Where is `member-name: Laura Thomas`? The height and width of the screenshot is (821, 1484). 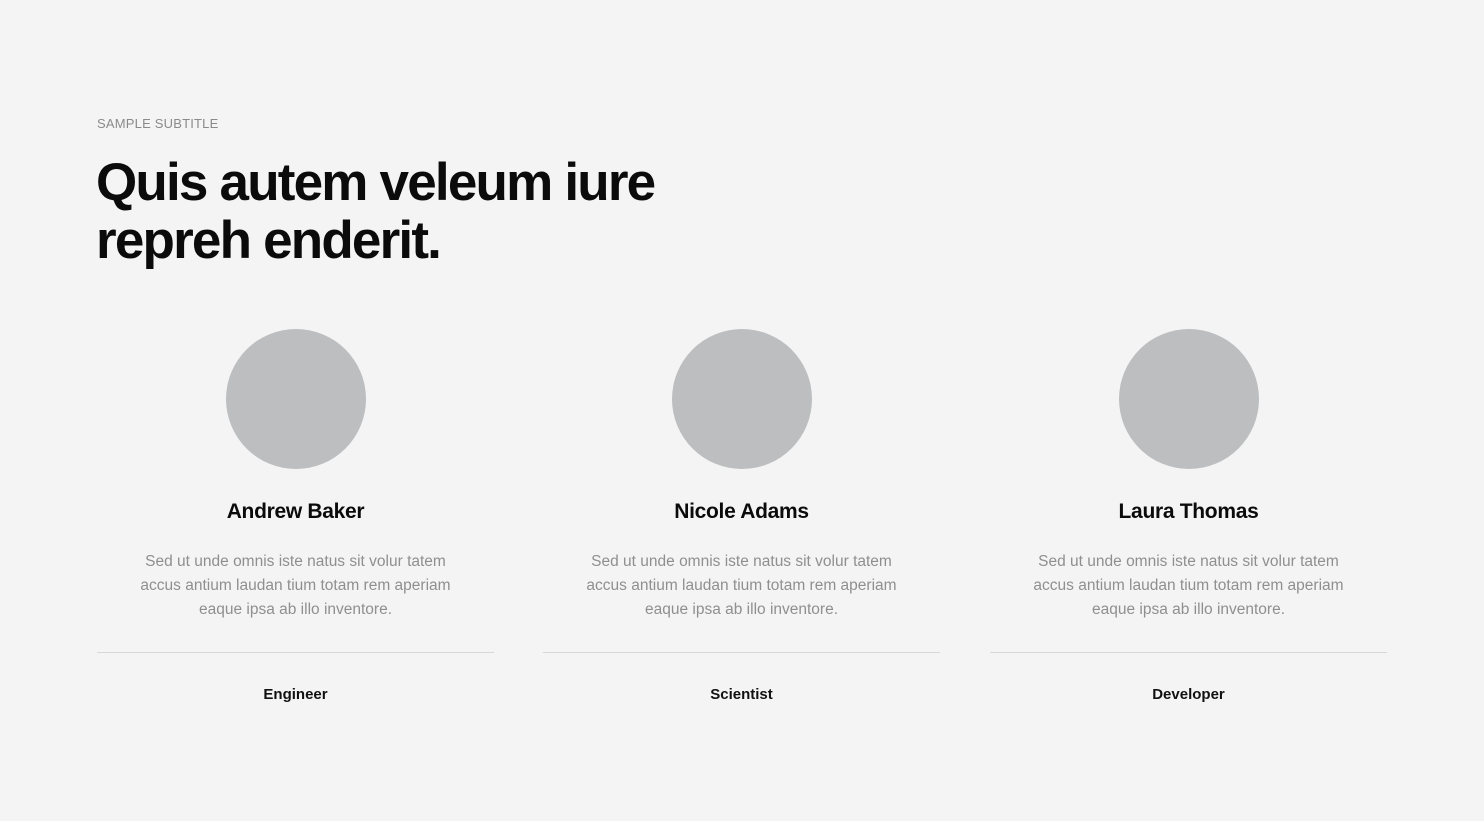 member-name: Laura Thomas is located at coordinates (1188, 511).